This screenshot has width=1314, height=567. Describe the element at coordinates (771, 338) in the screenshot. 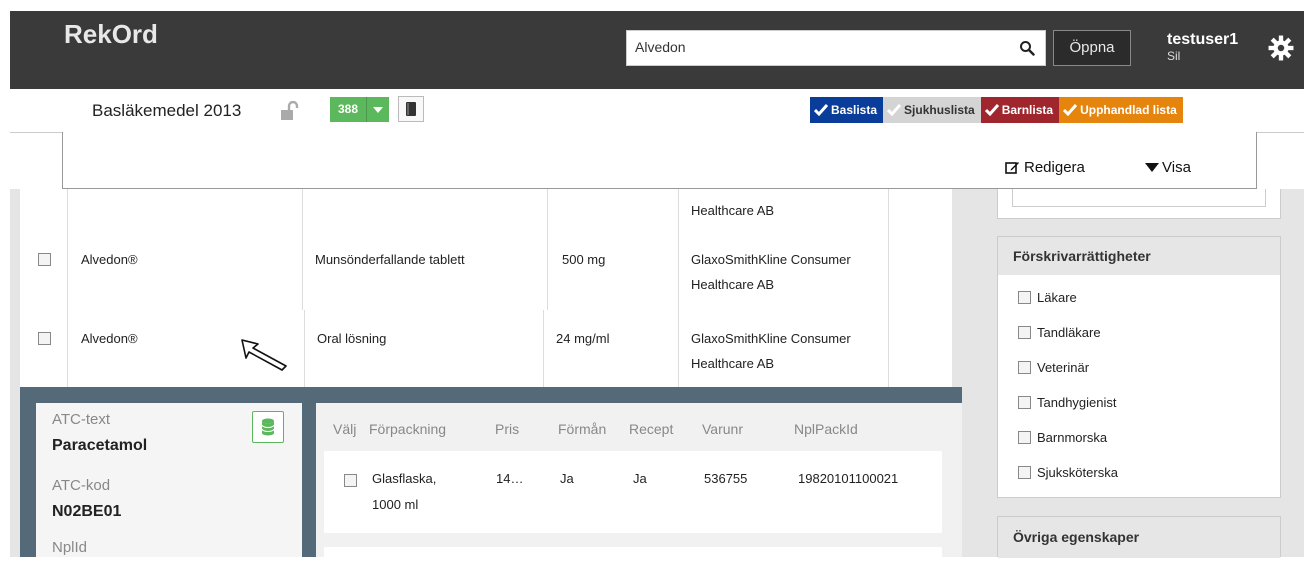

I see `company-line-1: GlaxoSmithKline Consumer` at that location.